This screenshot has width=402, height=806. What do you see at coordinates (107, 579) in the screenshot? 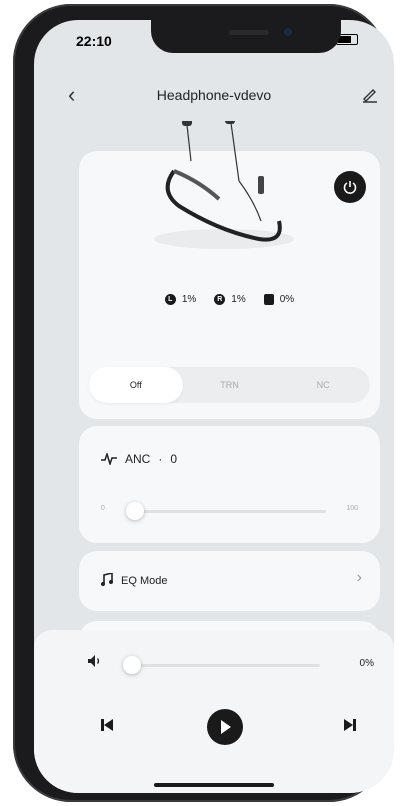
I see `music-note-icon` at bounding box center [107, 579].